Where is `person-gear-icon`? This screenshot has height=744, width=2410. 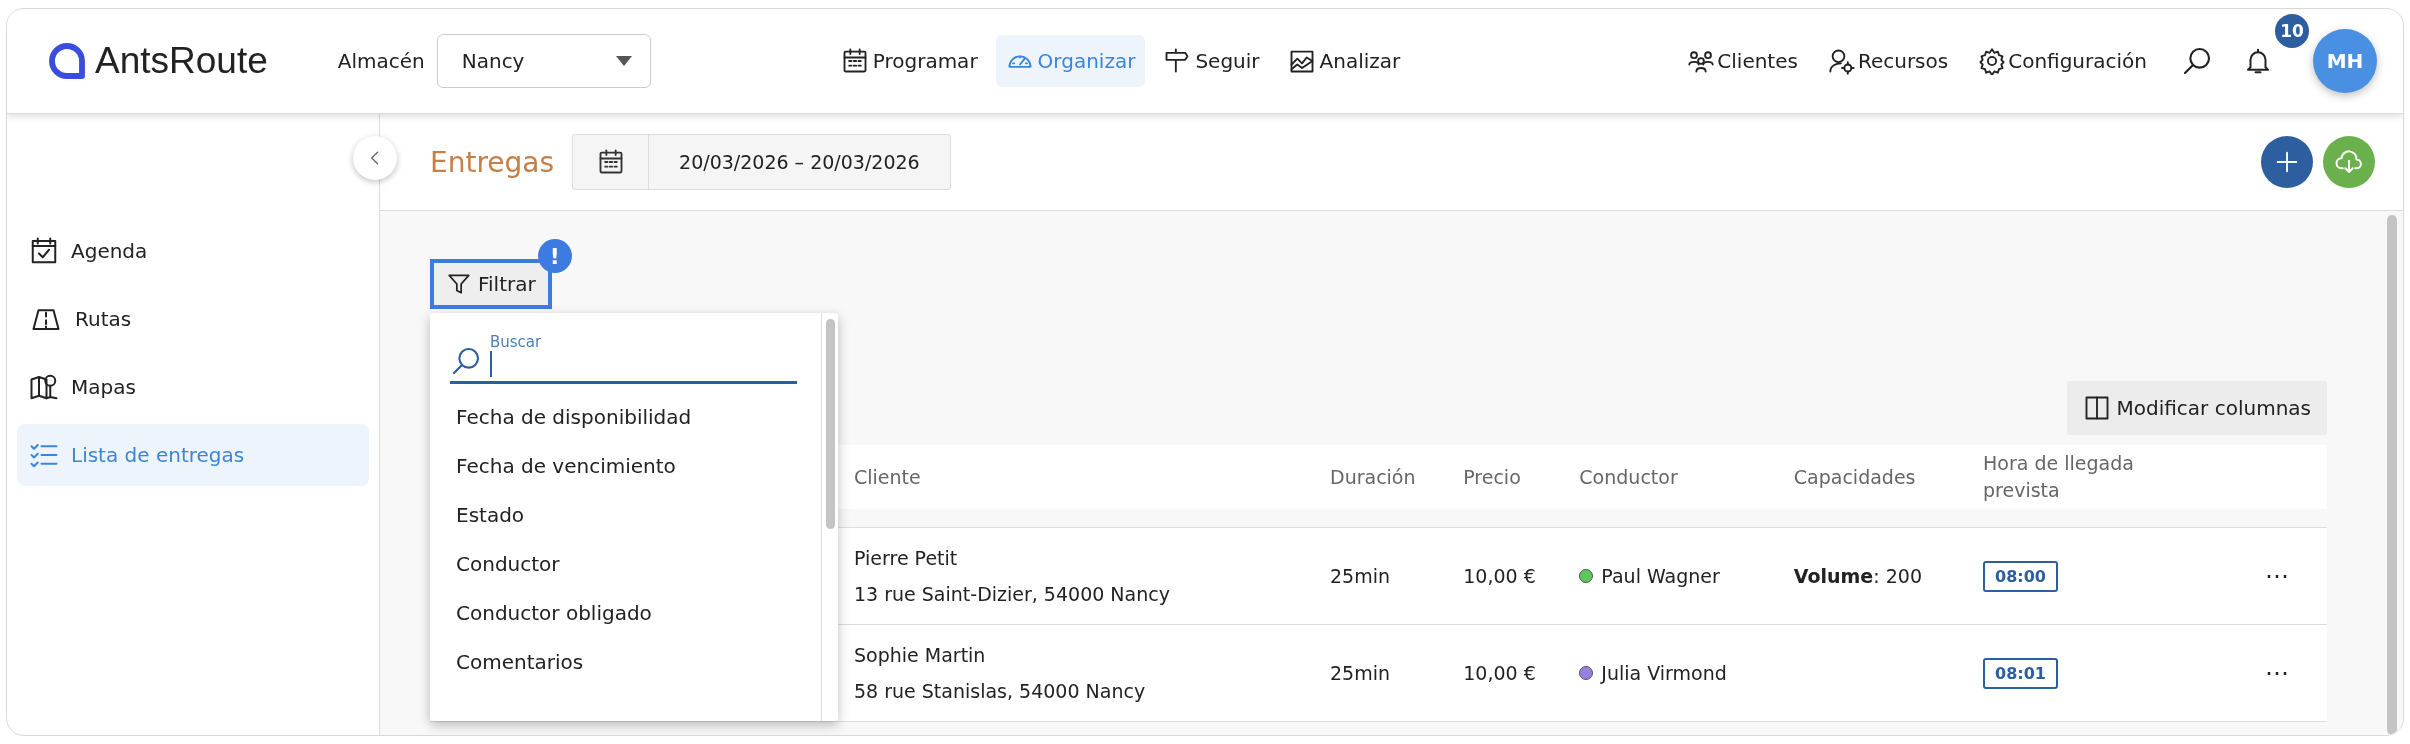
person-gear-icon is located at coordinates (1841, 61).